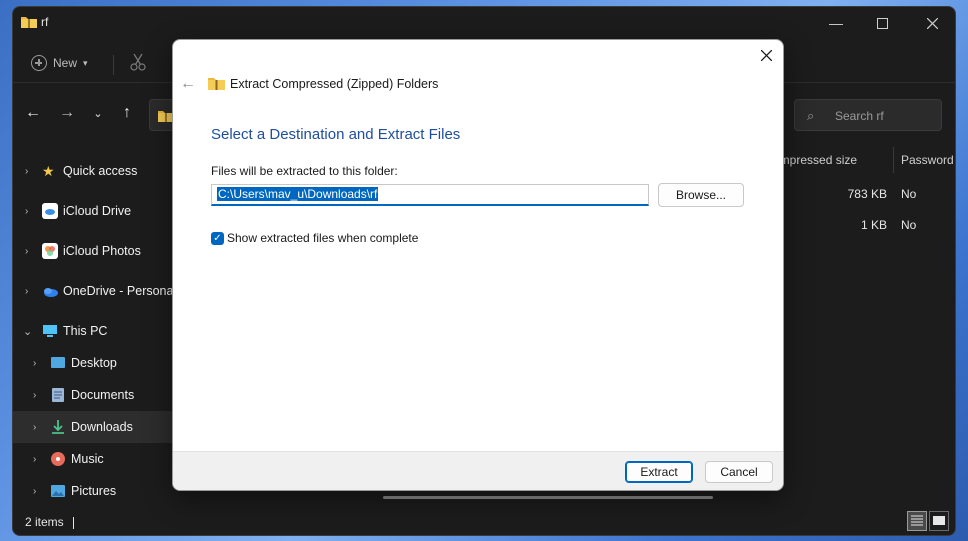 This screenshot has height=541, width=968. I want to click on sidebar-item-downloads: › Downloads, so click(93, 427).